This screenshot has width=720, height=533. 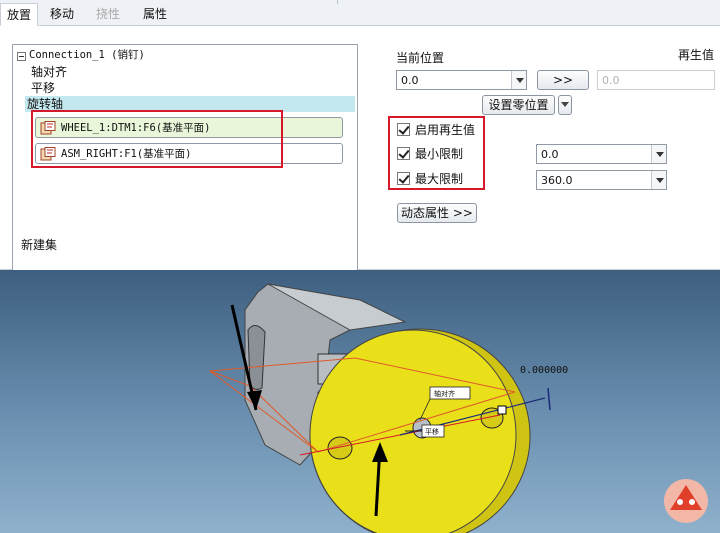 I want to click on highlight-frame-limits, so click(x=436, y=153).